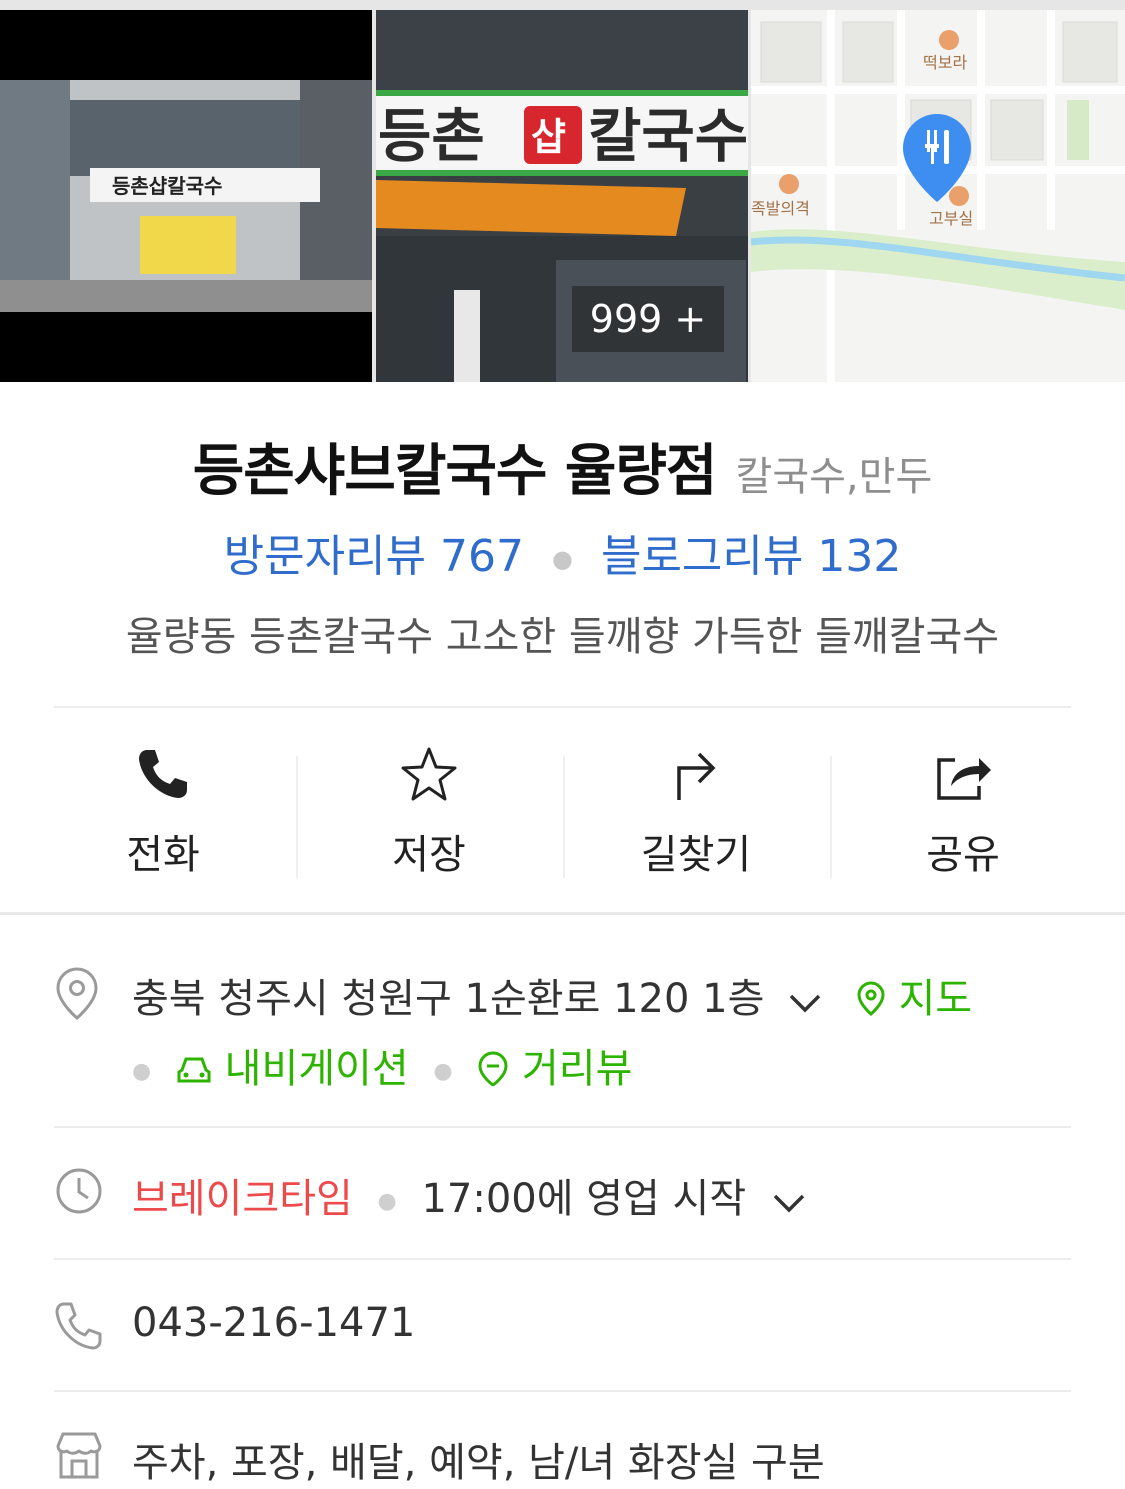 The width and height of the screenshot is (1125, 1489). Describe the element at coordinates (696, 855) in the screenshot. I see `directions-label: 길찾기` at that location.